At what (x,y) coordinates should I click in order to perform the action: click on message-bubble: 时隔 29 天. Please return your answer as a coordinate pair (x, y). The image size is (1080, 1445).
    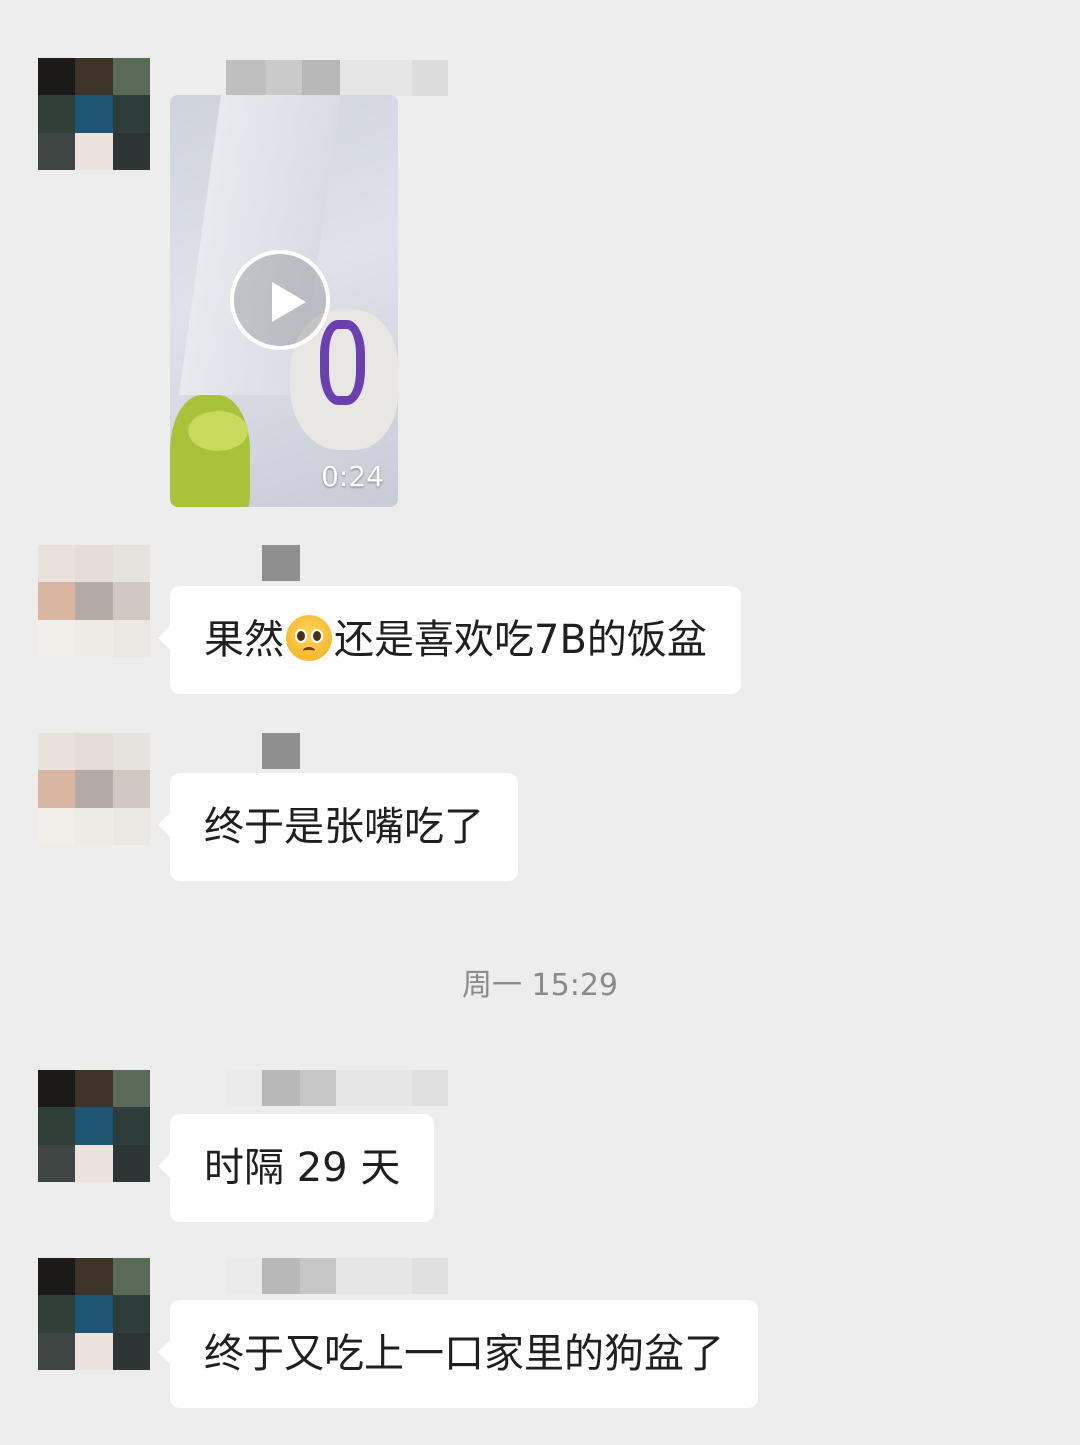
    Looking at the image, I should click on (296, 1168).